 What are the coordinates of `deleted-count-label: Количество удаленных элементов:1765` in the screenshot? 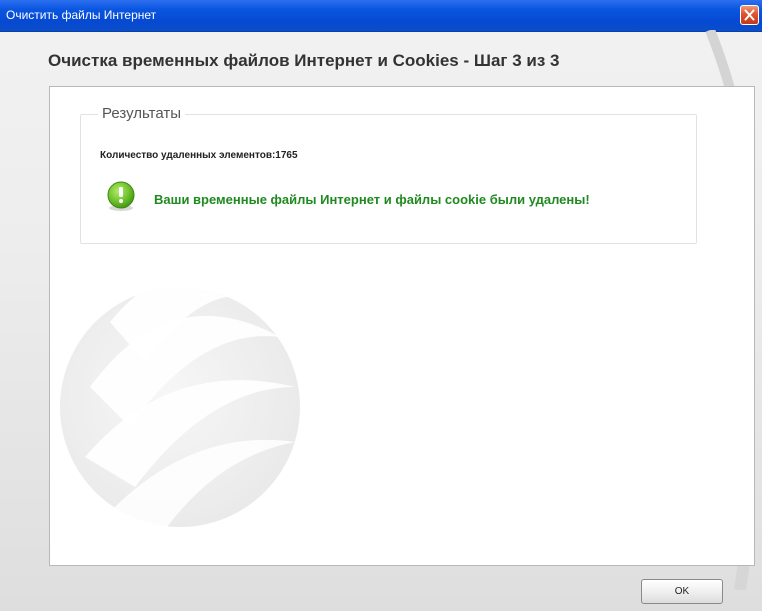 It's located at (199, 155).